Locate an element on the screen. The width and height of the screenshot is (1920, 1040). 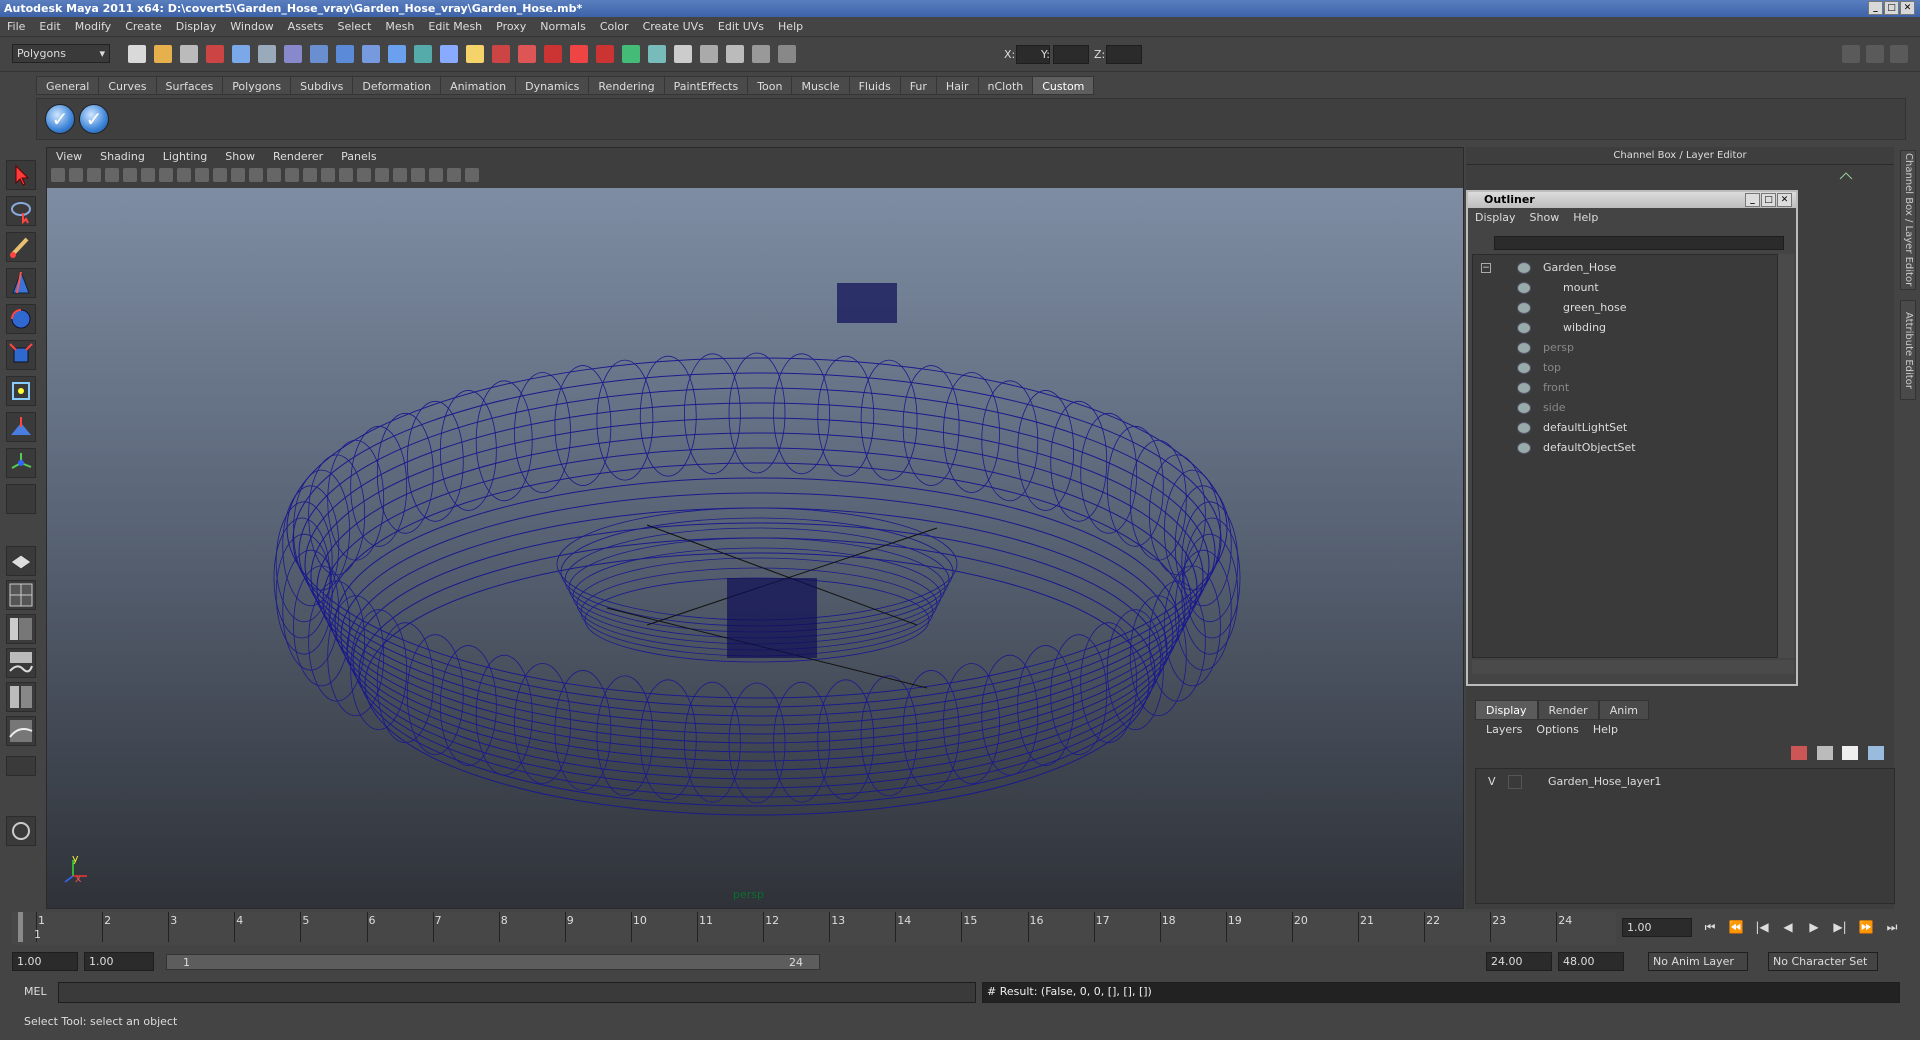
outliner-item-wibding: wibding is located at coordinates (1623, 328).